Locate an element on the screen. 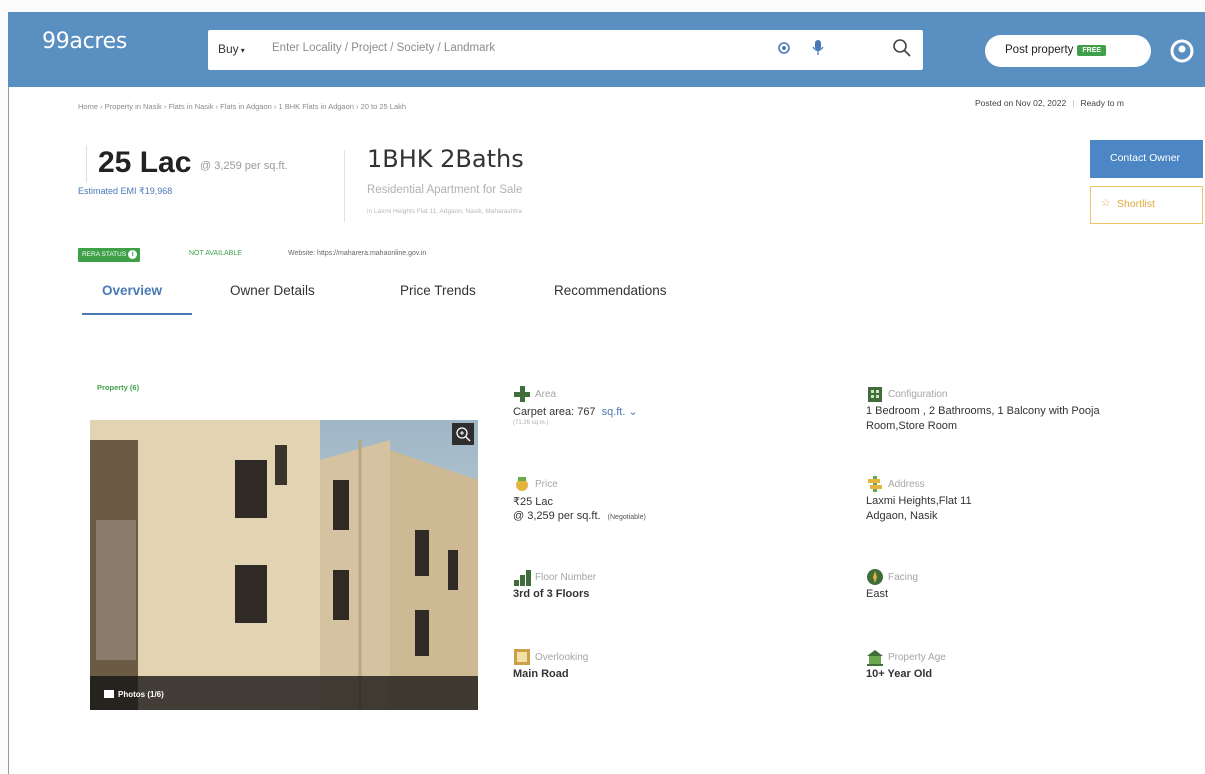  post-property-label: Post property is located at coordinates (1039, 50).